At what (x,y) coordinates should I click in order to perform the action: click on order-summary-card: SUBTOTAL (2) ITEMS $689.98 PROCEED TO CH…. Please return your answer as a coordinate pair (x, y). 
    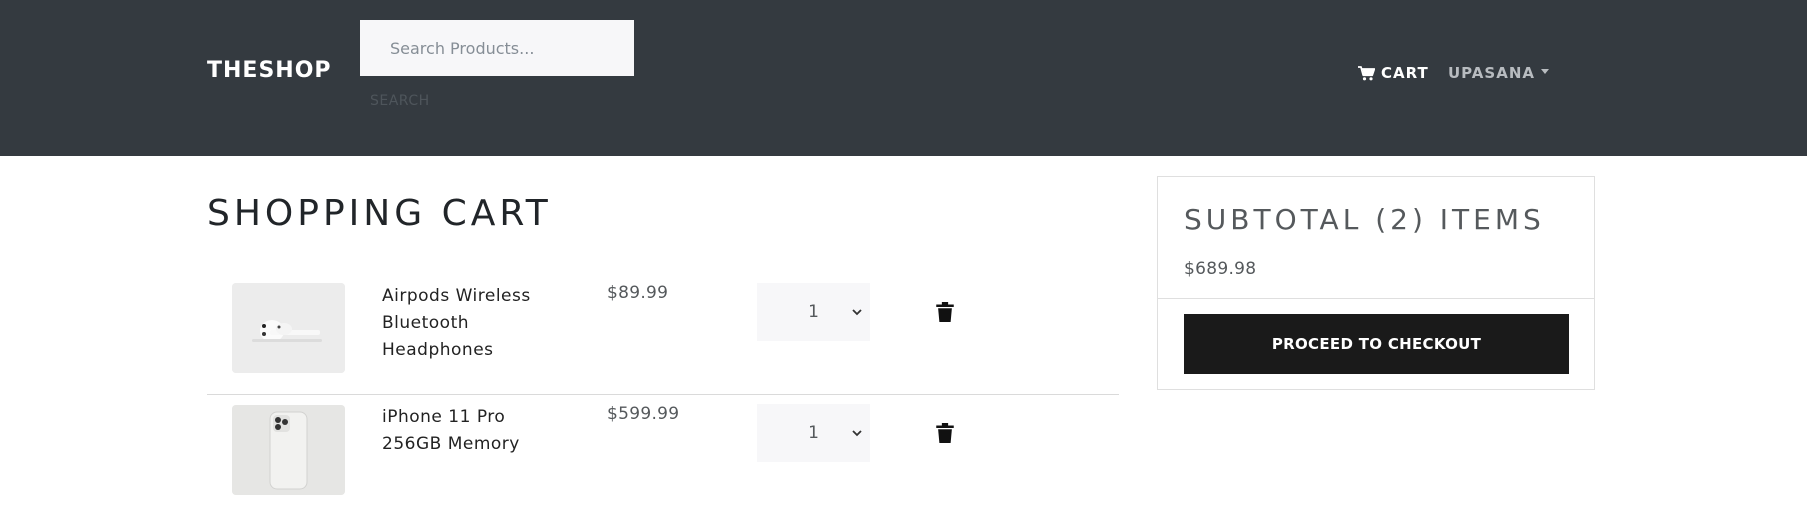
    Looking at the image, I should click on (1376, 283).